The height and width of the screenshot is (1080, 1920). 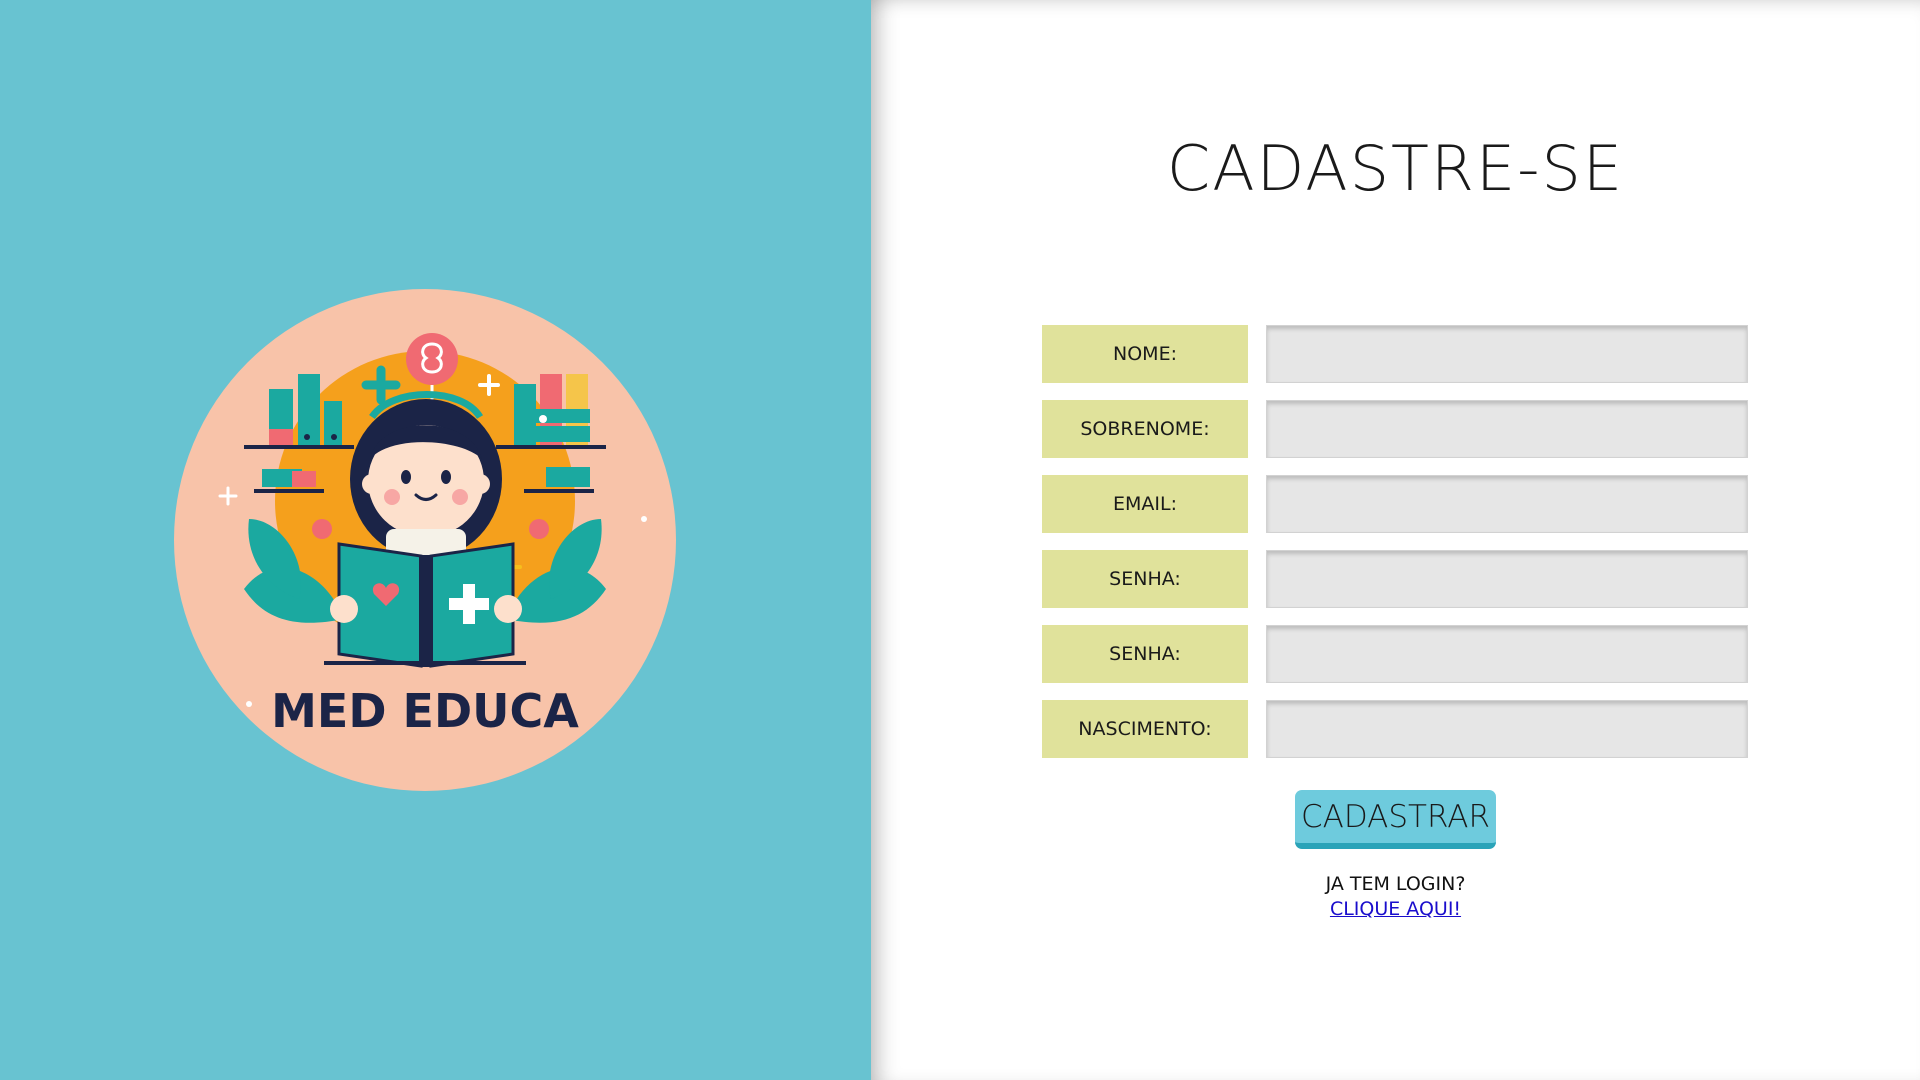 I want to click on form-row-senha: SENHA:, so click(x=1395, y=579).